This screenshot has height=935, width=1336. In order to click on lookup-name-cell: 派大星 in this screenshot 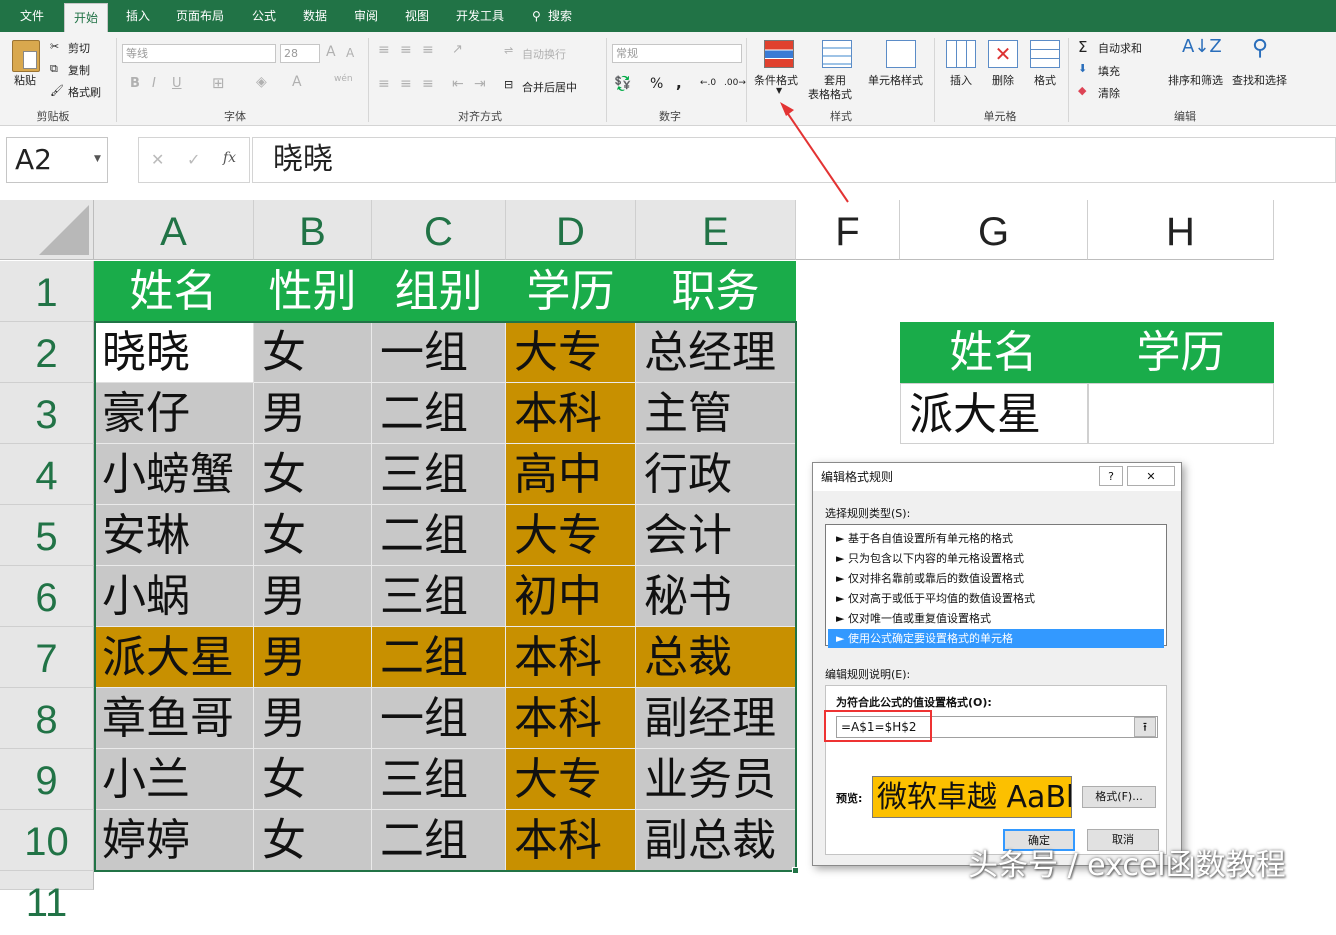, I will do `click(994, 413)`.